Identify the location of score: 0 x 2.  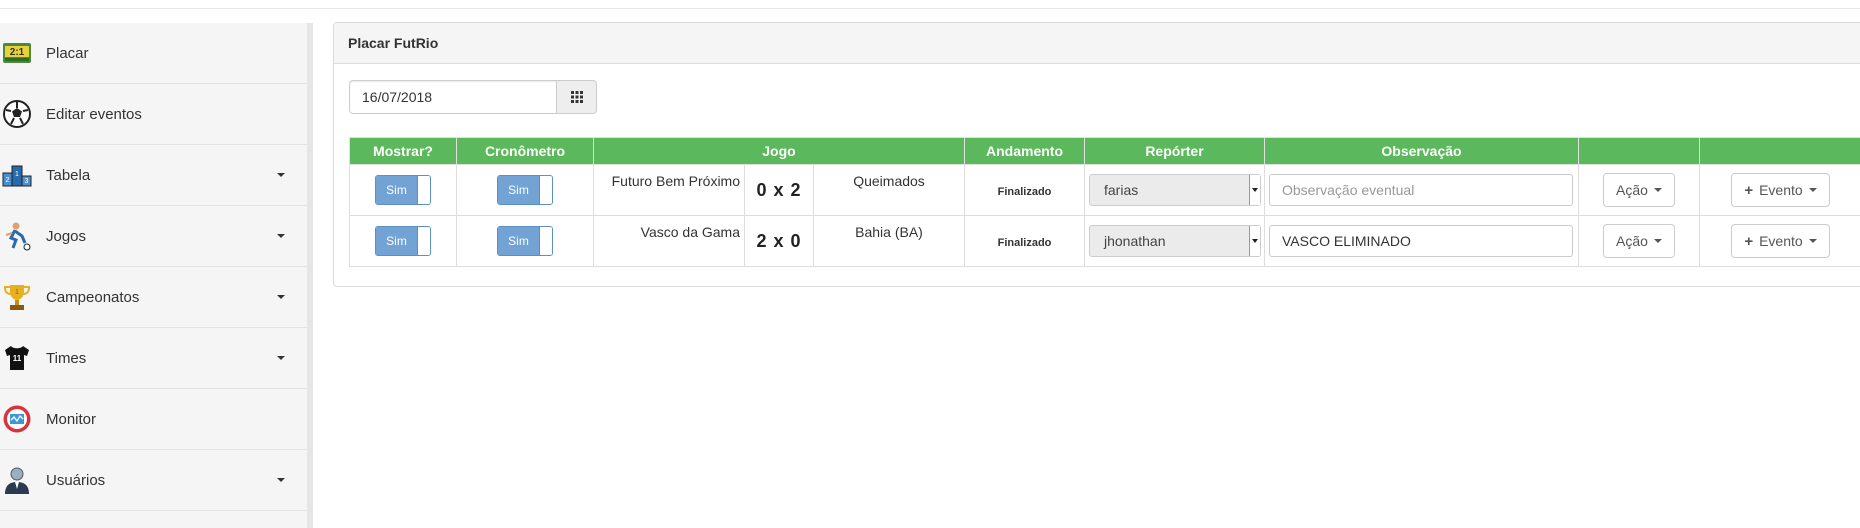
(779, 189).